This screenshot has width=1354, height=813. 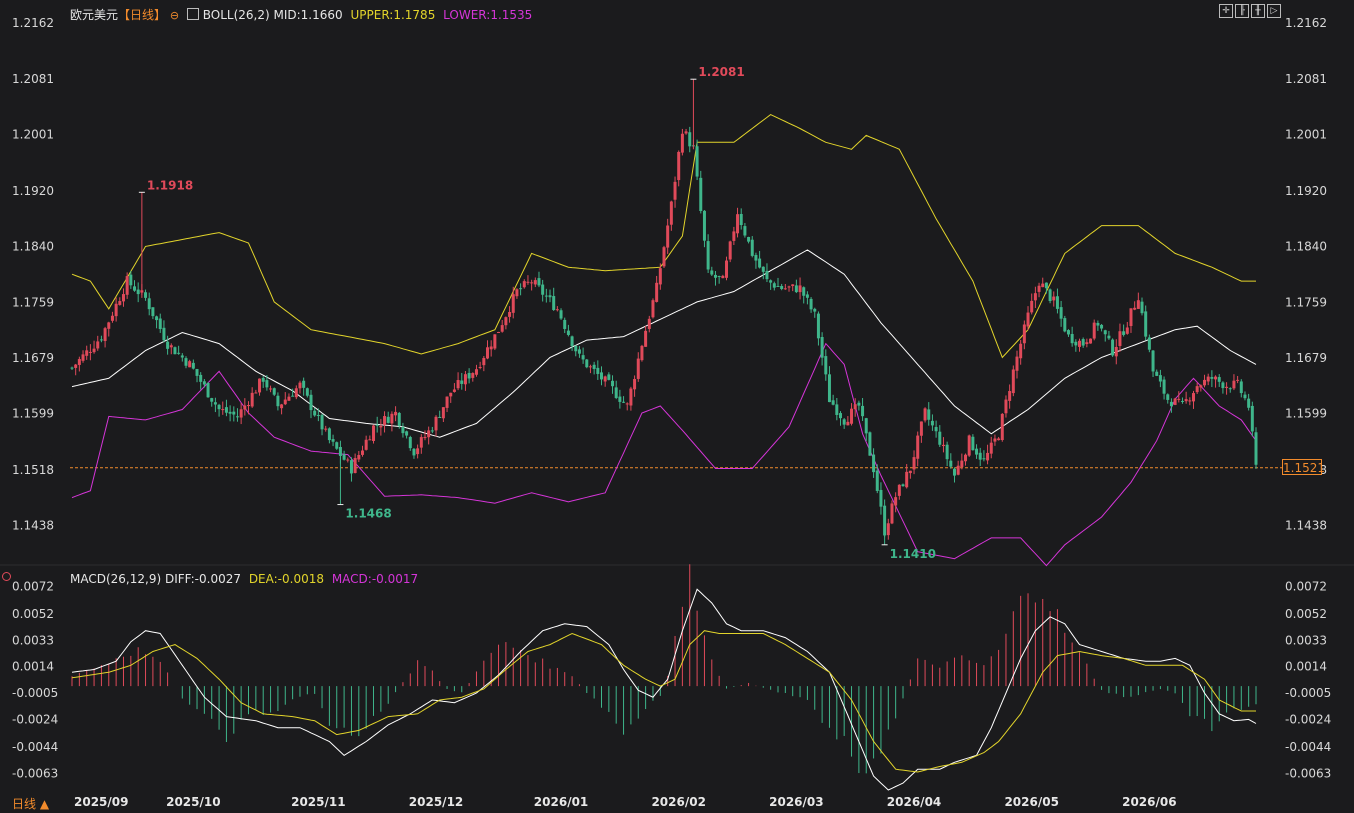 What do you see at coordinates (6, 576) in the screenshot?
I see `record-icon` at bounding box center [6, 576].